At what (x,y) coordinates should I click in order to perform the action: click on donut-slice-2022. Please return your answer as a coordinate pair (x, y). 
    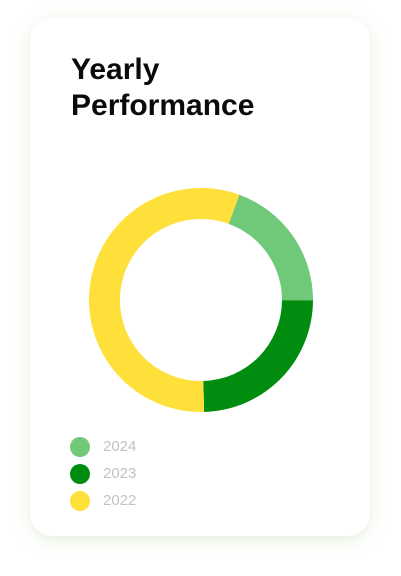
    Looking at the image, I should click on (164, 300).